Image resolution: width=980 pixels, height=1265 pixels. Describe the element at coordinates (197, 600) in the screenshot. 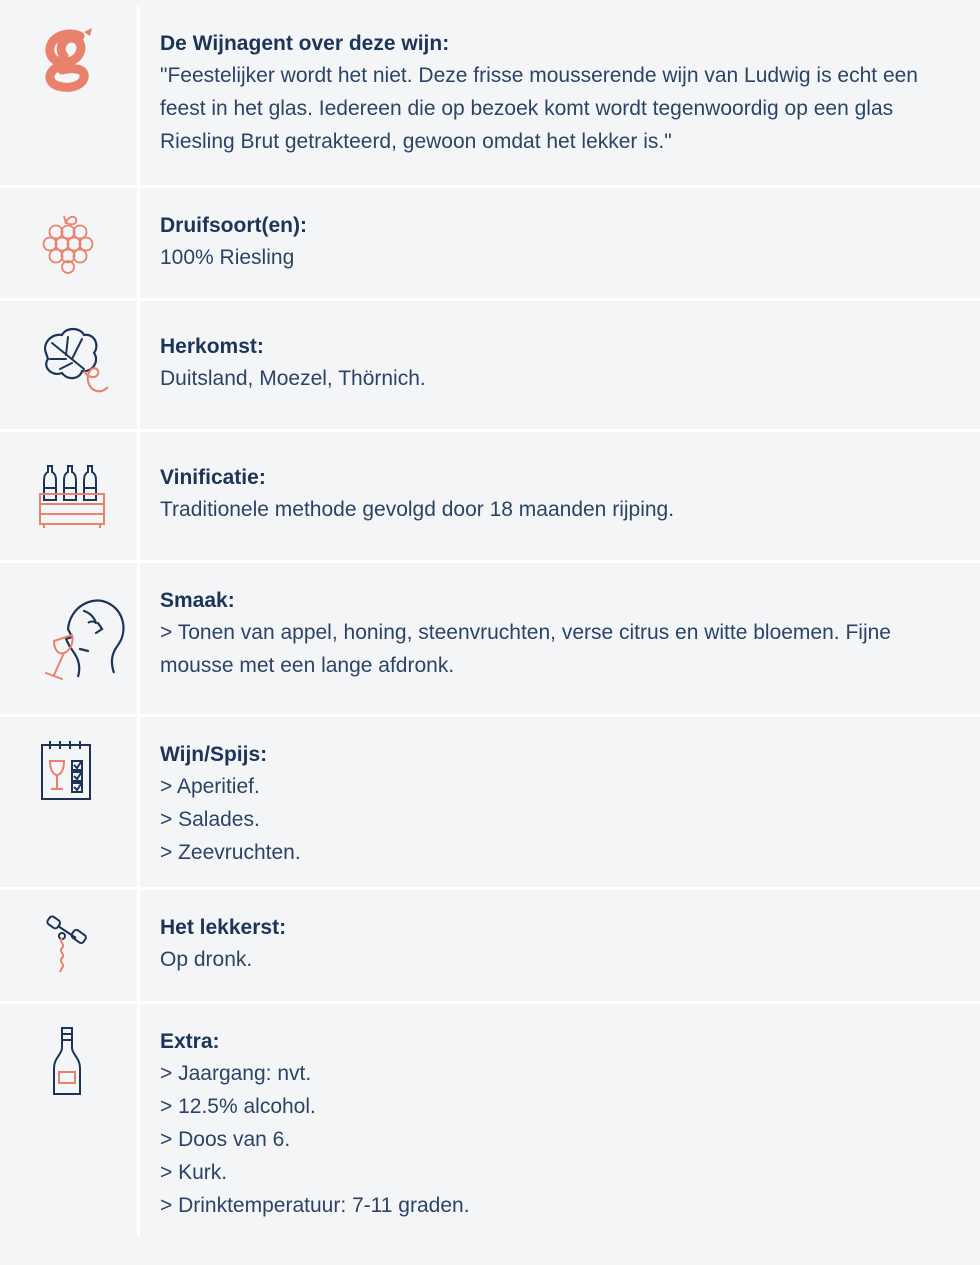

I see `row-label: Smaak:` at that location.